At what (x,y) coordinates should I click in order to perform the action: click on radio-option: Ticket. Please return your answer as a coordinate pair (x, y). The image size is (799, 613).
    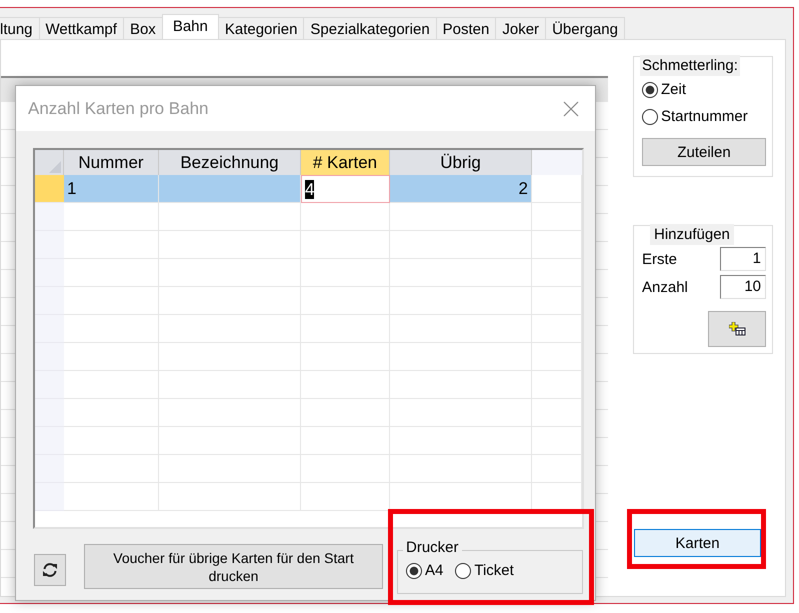
    Looking at the image, I should click on (484, 570).